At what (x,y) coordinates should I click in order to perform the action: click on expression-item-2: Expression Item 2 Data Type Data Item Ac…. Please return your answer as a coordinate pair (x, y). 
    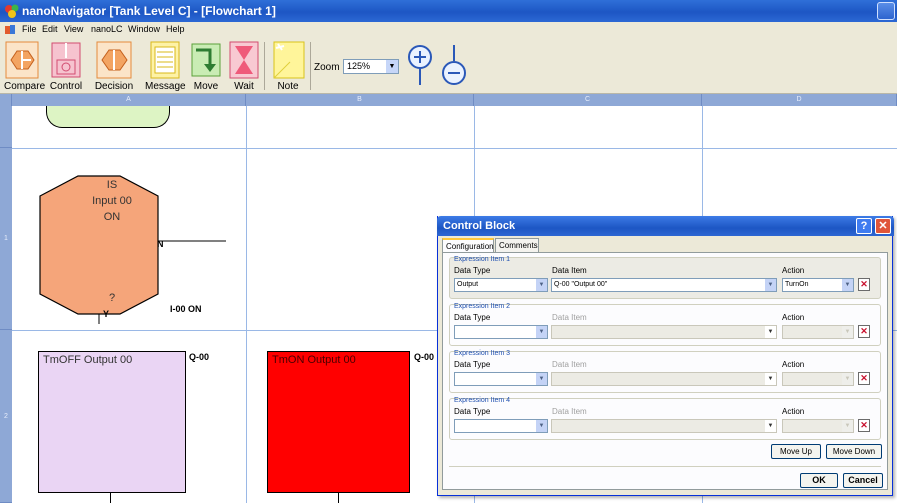
    Looking at the image, I should click on (665, 324).